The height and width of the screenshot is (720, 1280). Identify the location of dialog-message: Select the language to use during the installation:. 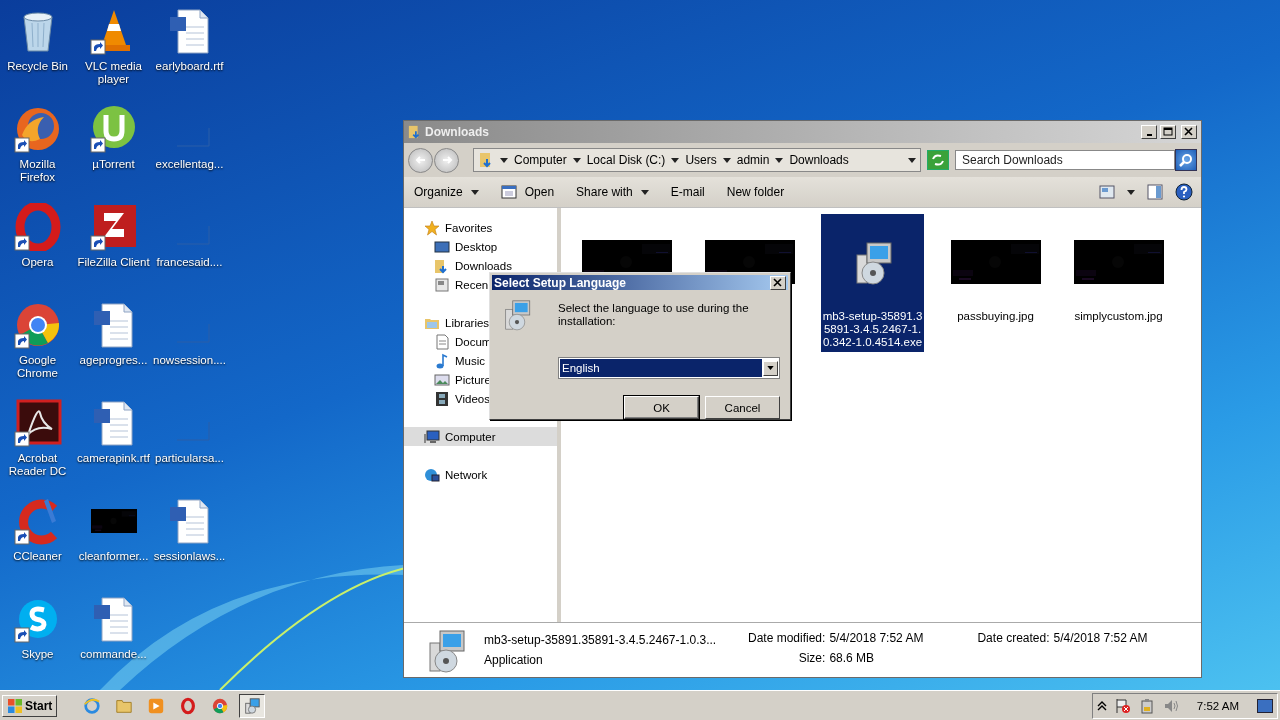
(654, 315).